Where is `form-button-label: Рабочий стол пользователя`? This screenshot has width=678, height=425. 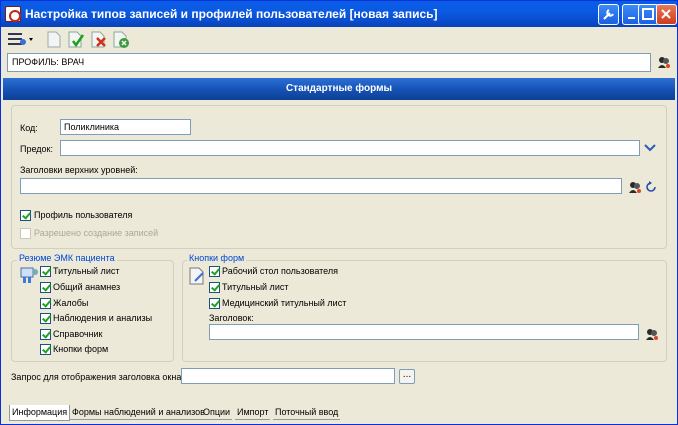 form-button-label: Рабочий стол пользователя is located at coordinates (280, 271).